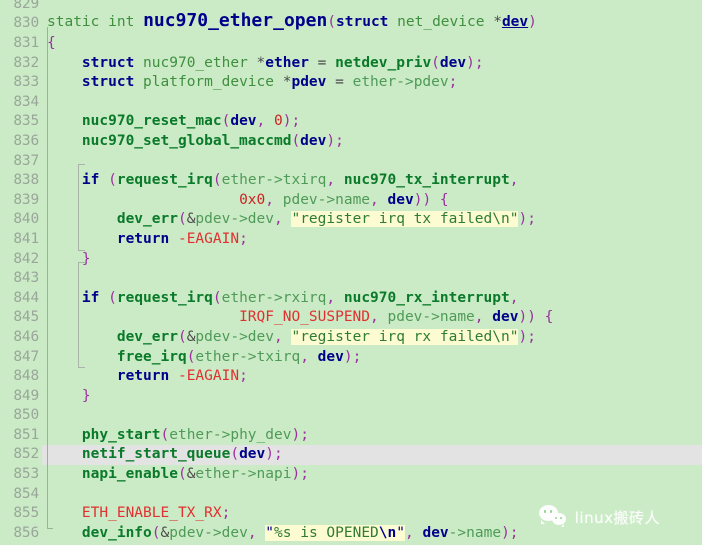 The height and width of the screenshot is (545, 702). I want to click on code-line: 837, so click(351, 161).